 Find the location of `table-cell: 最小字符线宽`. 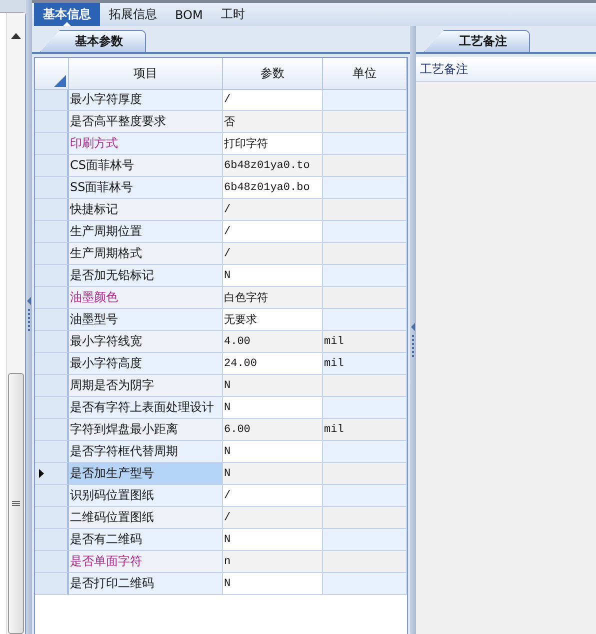

table-cell: 最小字符线宽 is located at coordinates (146, 342).